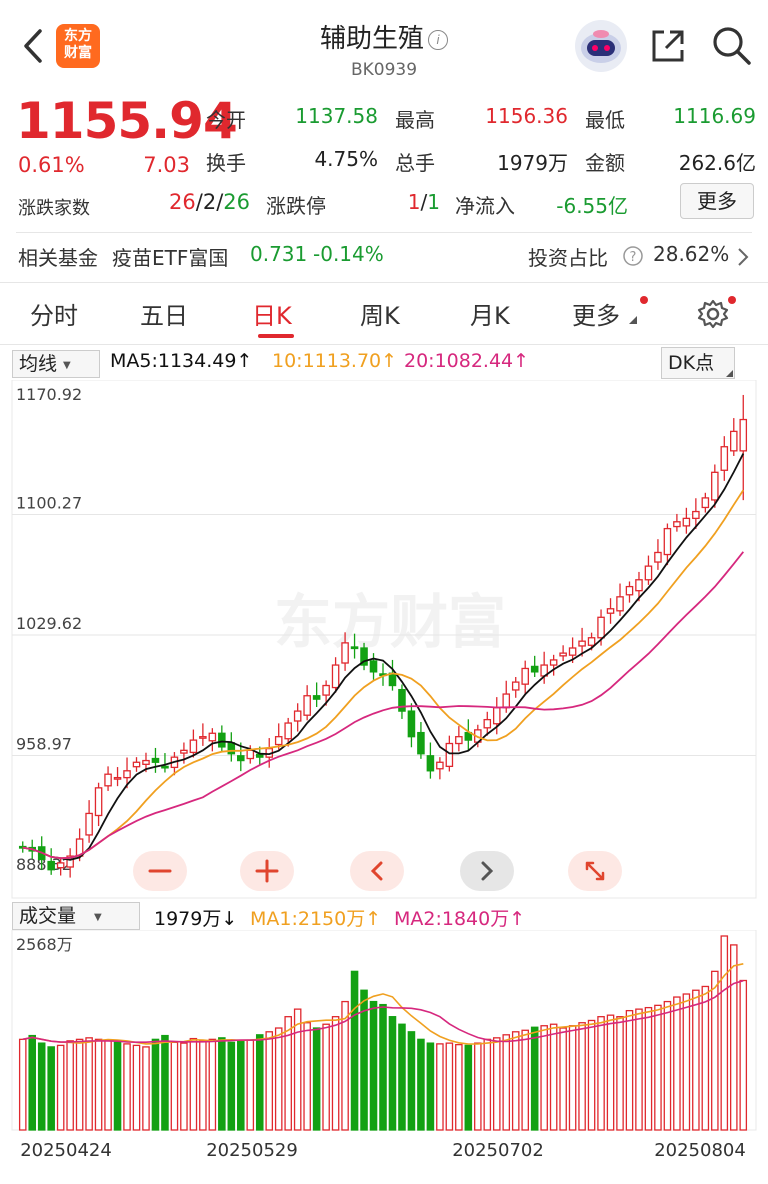  I want to click on tab-more: 更多, so click(596, 313).